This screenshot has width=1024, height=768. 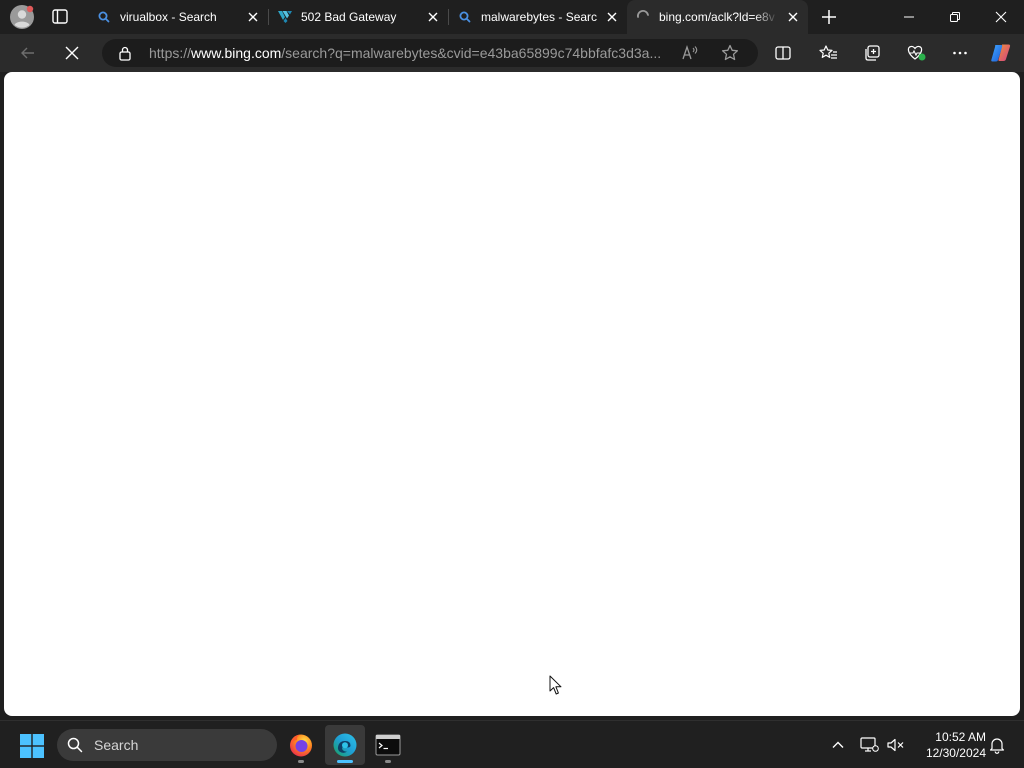 I want to click on tab-bing-aclk-active: bing.com/aclk?ld=e8v, so click(x=717, y=17).